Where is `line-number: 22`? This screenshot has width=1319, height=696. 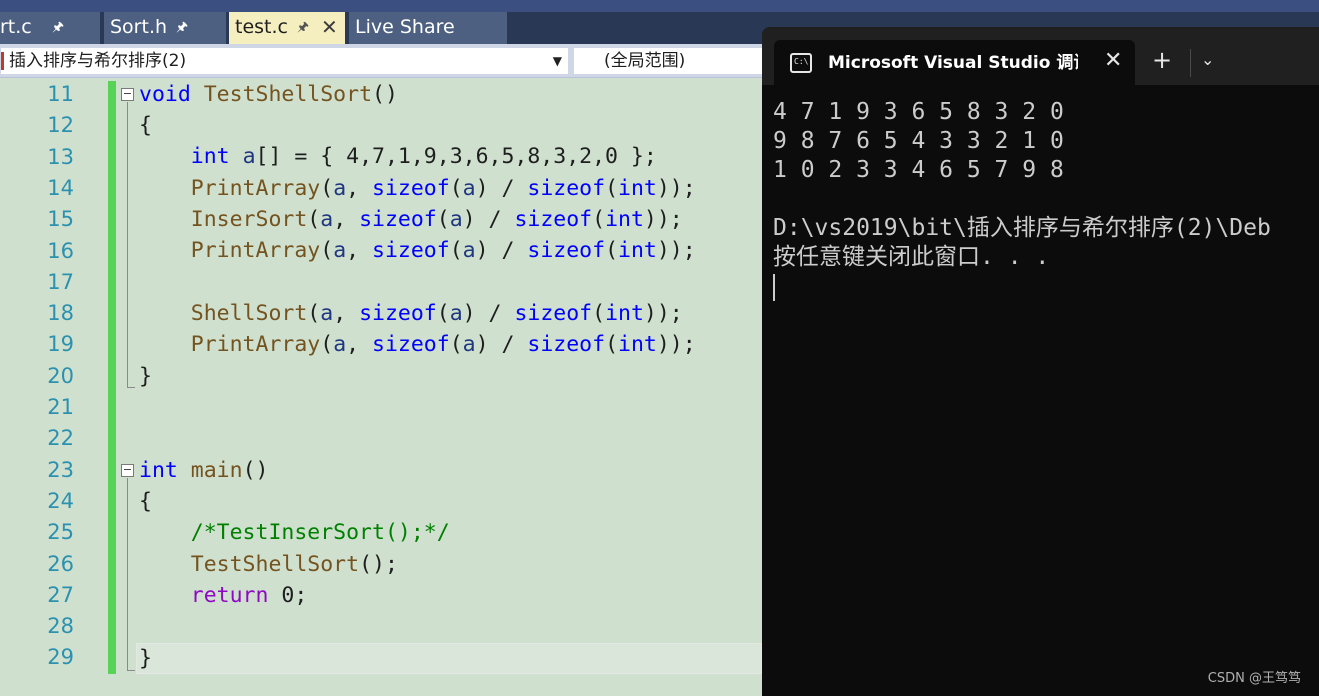
line-number: 22 is located at coordinates (60, 438).